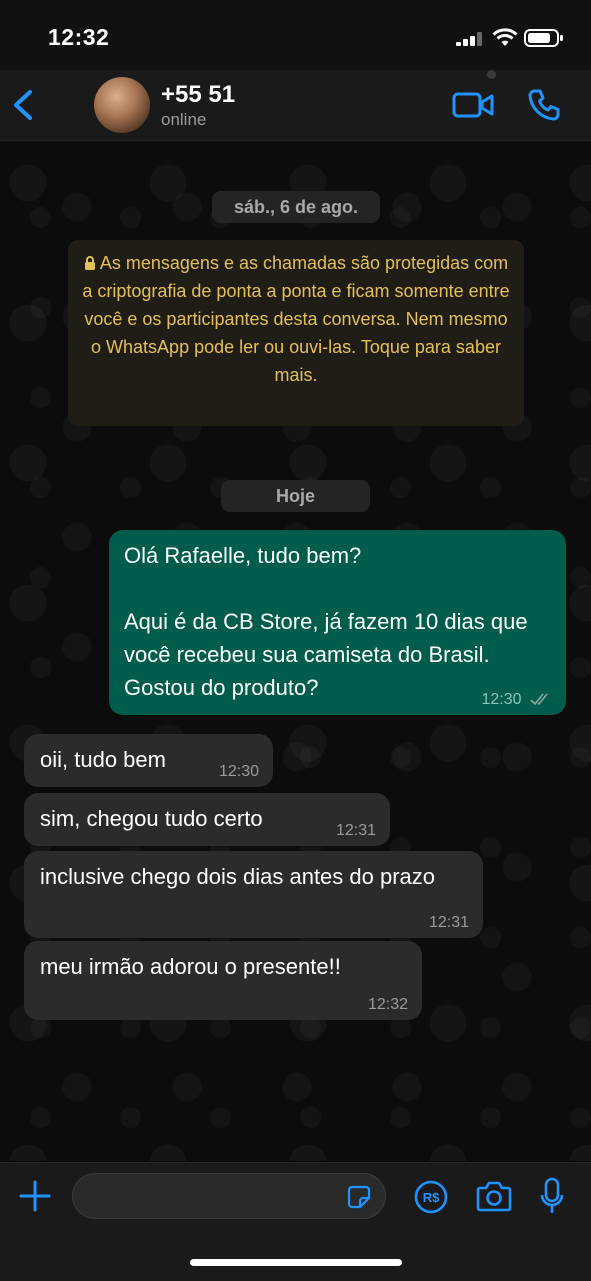 This screenshot has width=591, height=1281. What do you see at coordinates (359, 1197) in the screenshot?
I see `sticker-icon` at bounding box center [359, 1197].